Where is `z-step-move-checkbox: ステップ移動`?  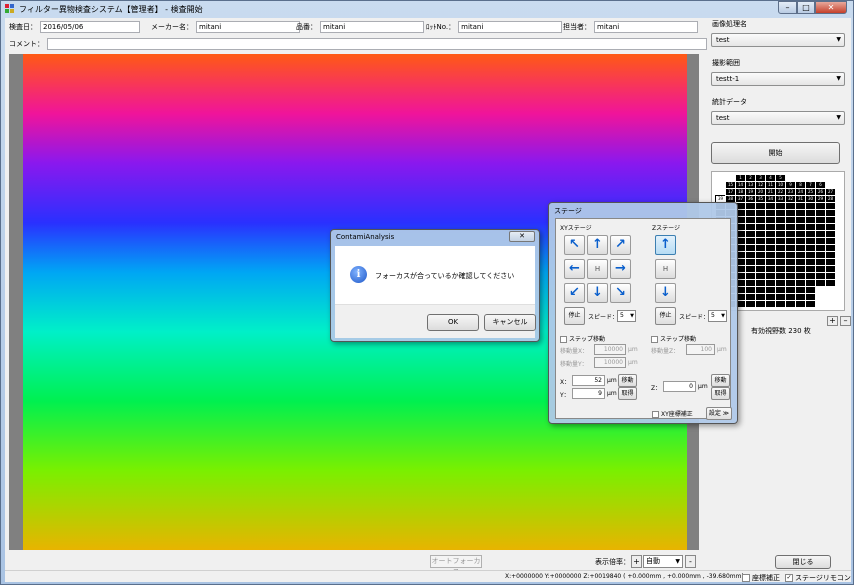
z-step-move-checkbox: ステップ移動 is located at coordinates (673, 338).